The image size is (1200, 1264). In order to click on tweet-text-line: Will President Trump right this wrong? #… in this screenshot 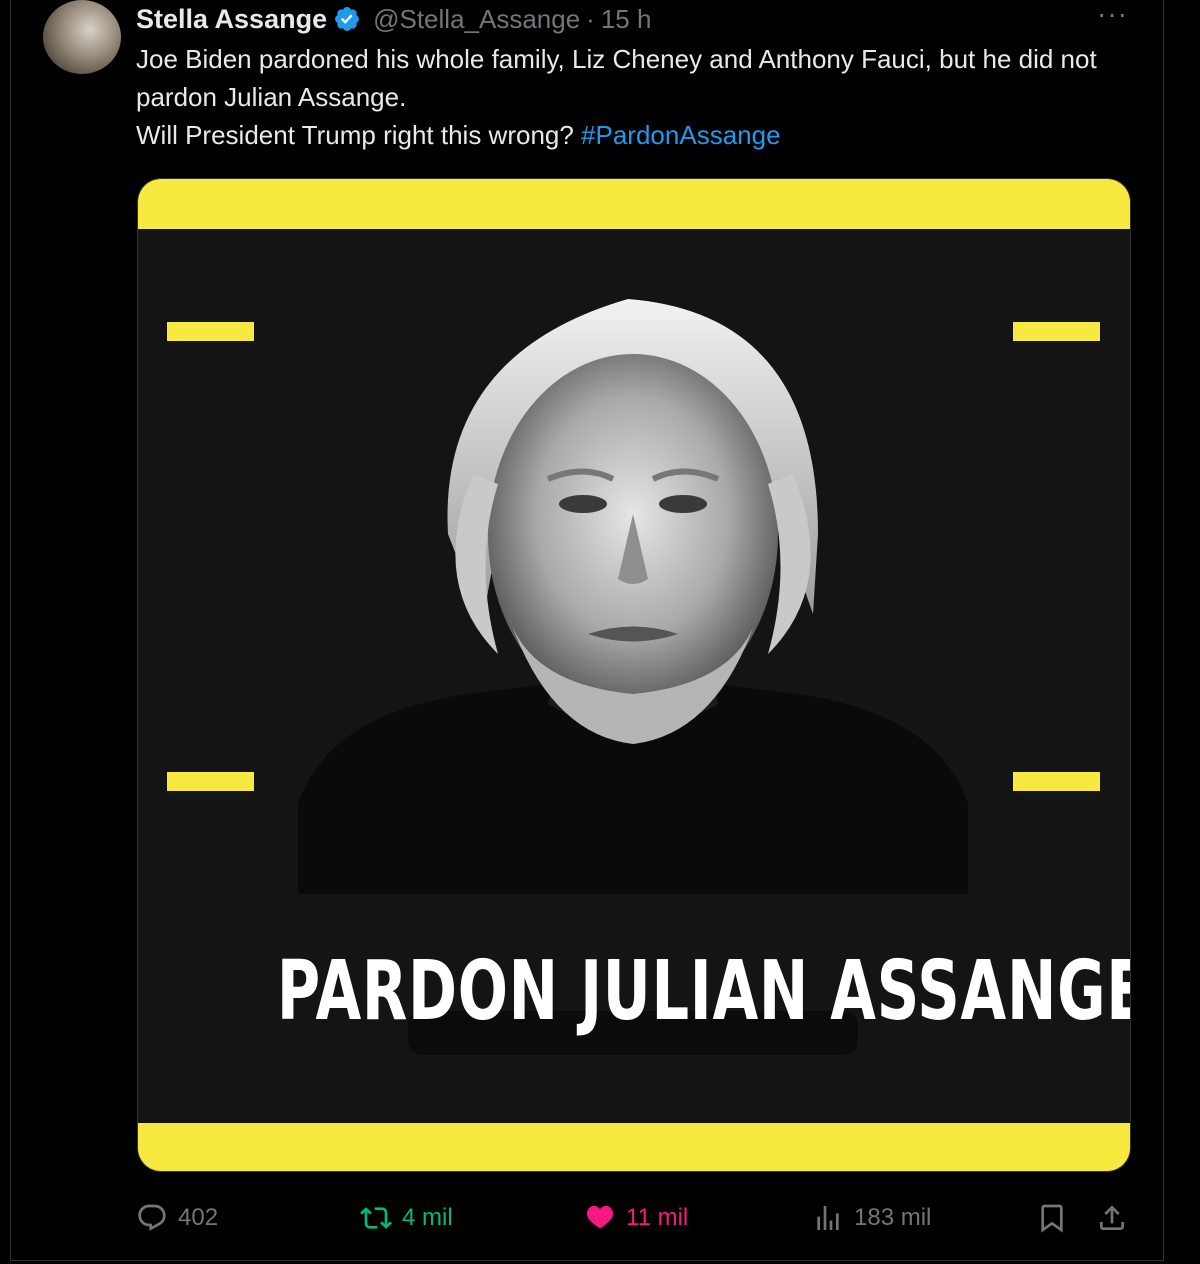, I will do `click(636, 135)`.